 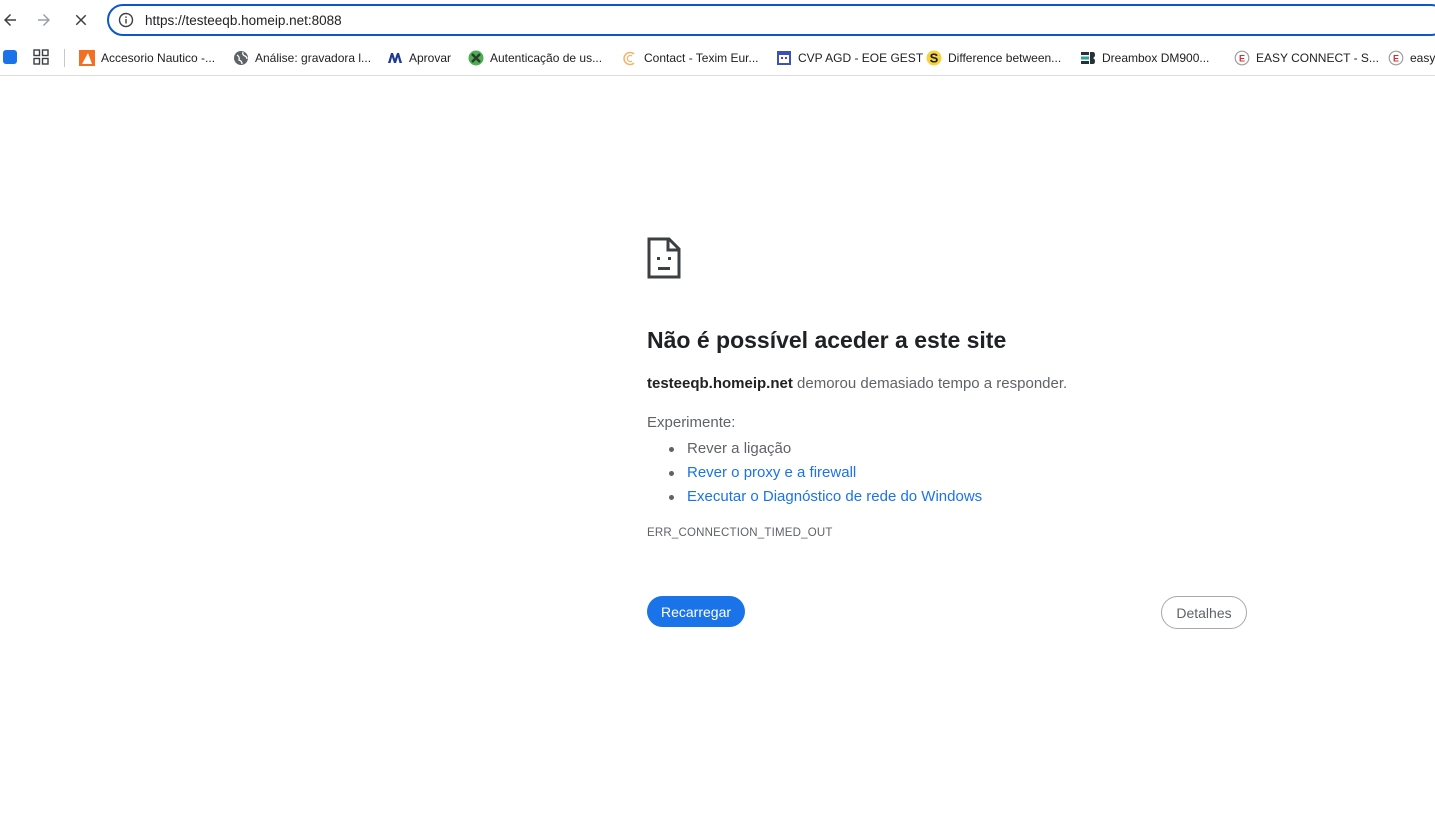 I want to click on stop-loading-button, so click(x=81, y=20).